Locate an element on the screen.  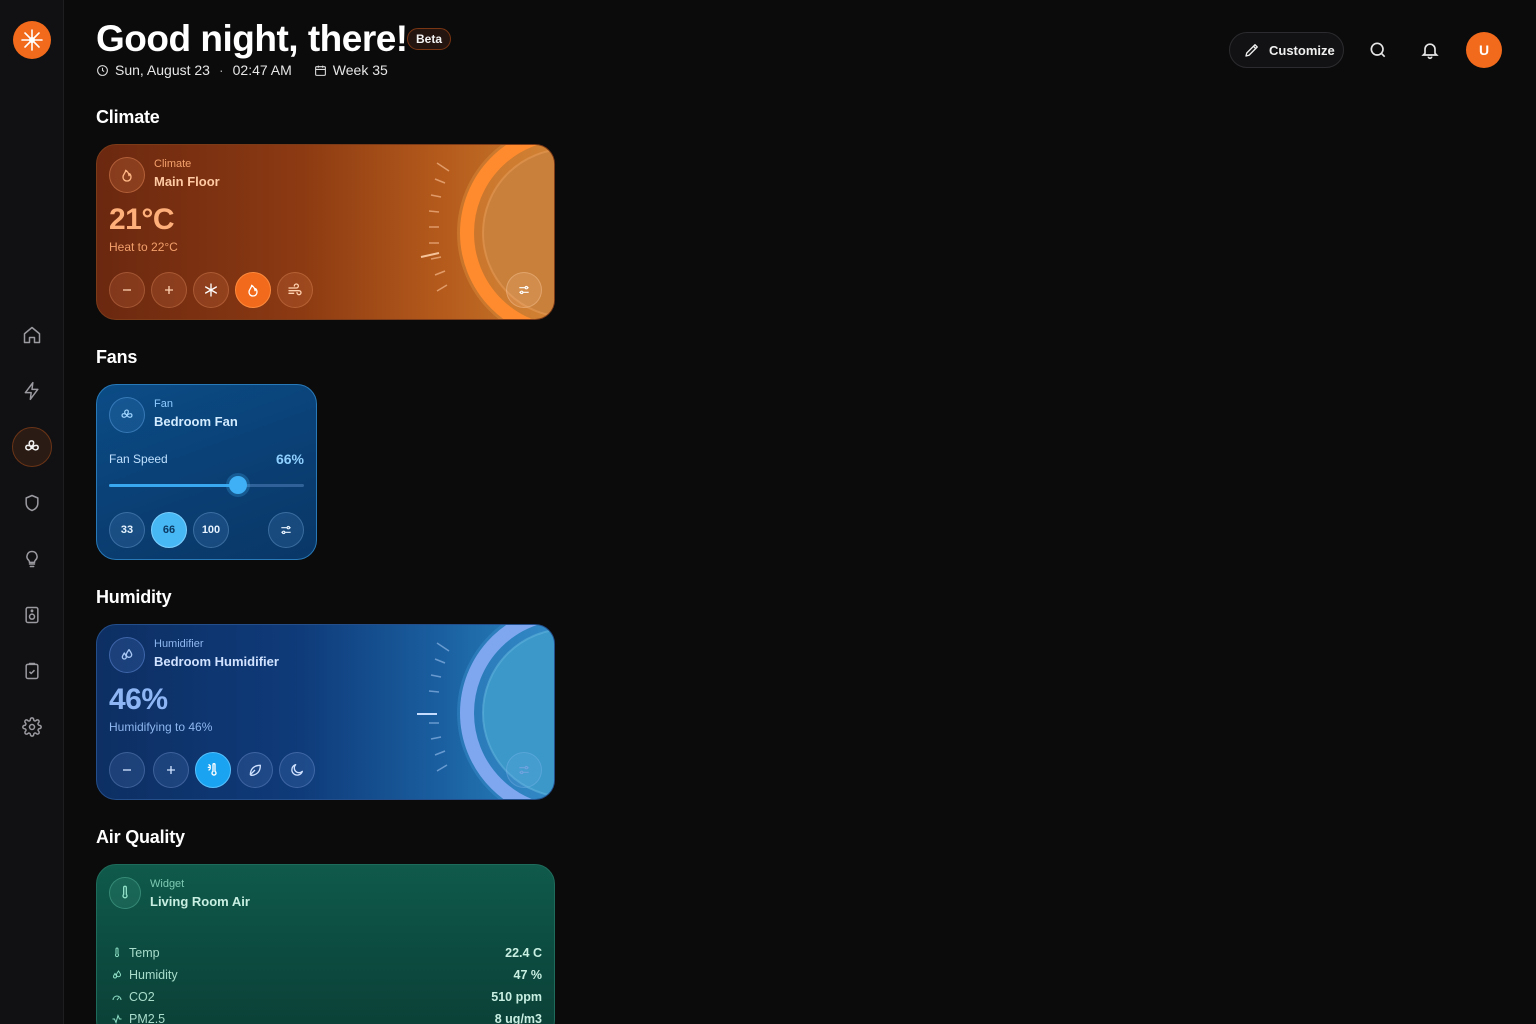
fan-speed-fill is located at coordinates (173, 485).